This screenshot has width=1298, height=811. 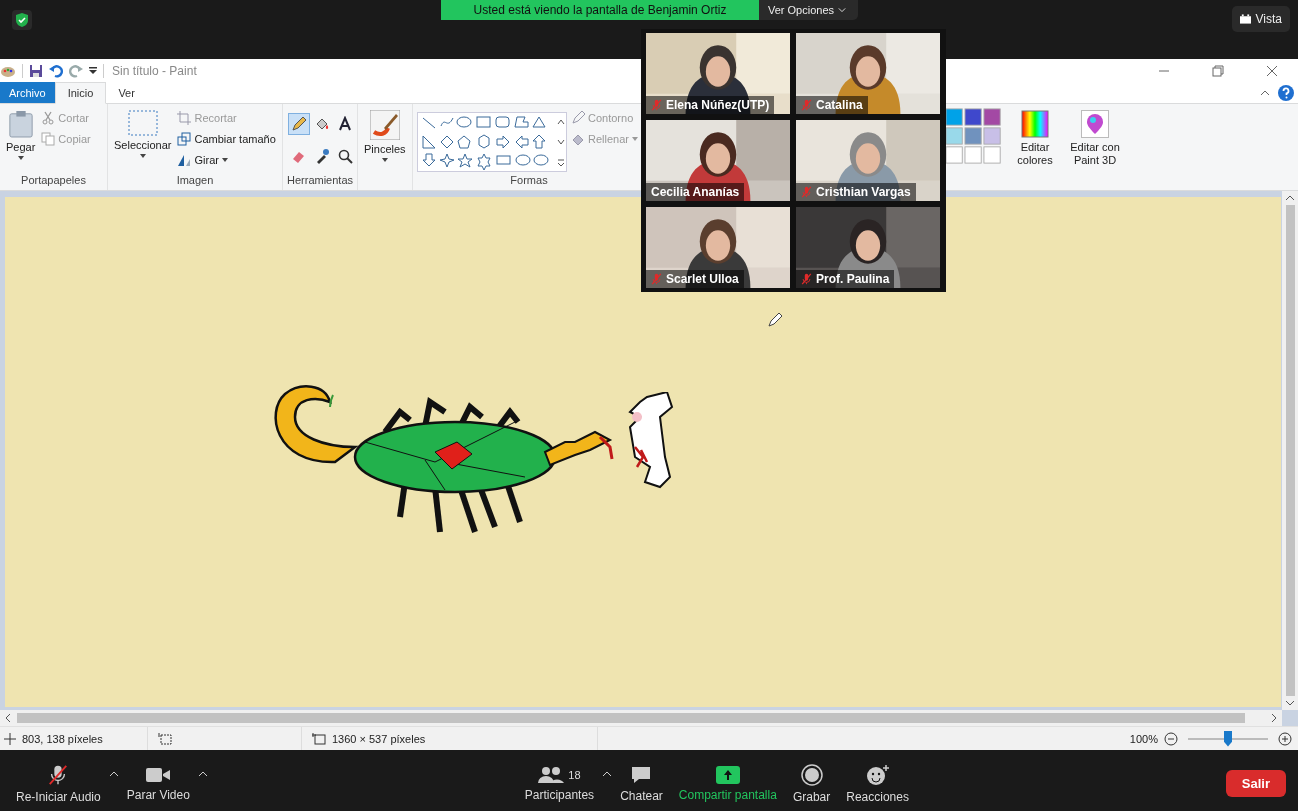 I want to click on cursor-position: 803, 138 píxeles, so click(x=62, y=738).